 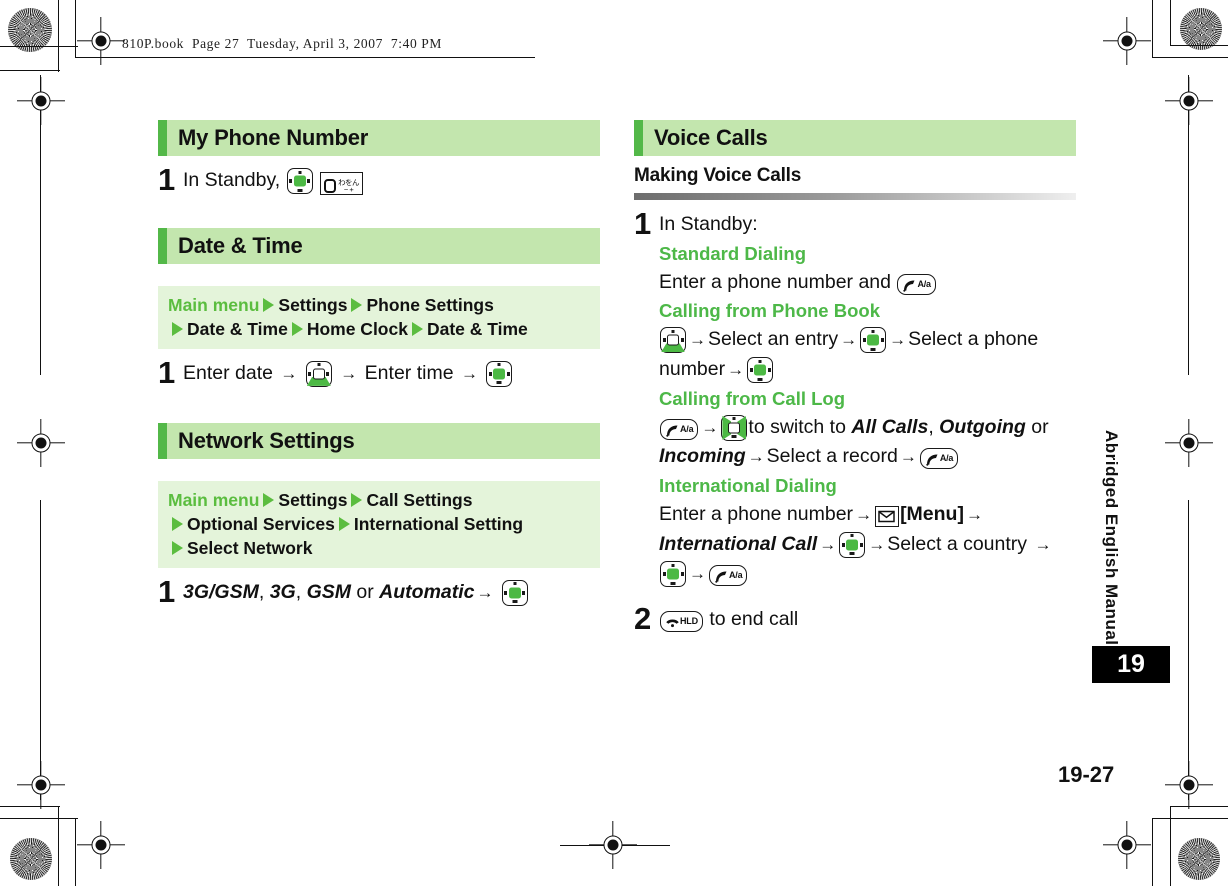 What do you see at coordinates (702, 456) in the screenshot?
I see `value-incoming: Incoming` at bounding box center [702, 456].